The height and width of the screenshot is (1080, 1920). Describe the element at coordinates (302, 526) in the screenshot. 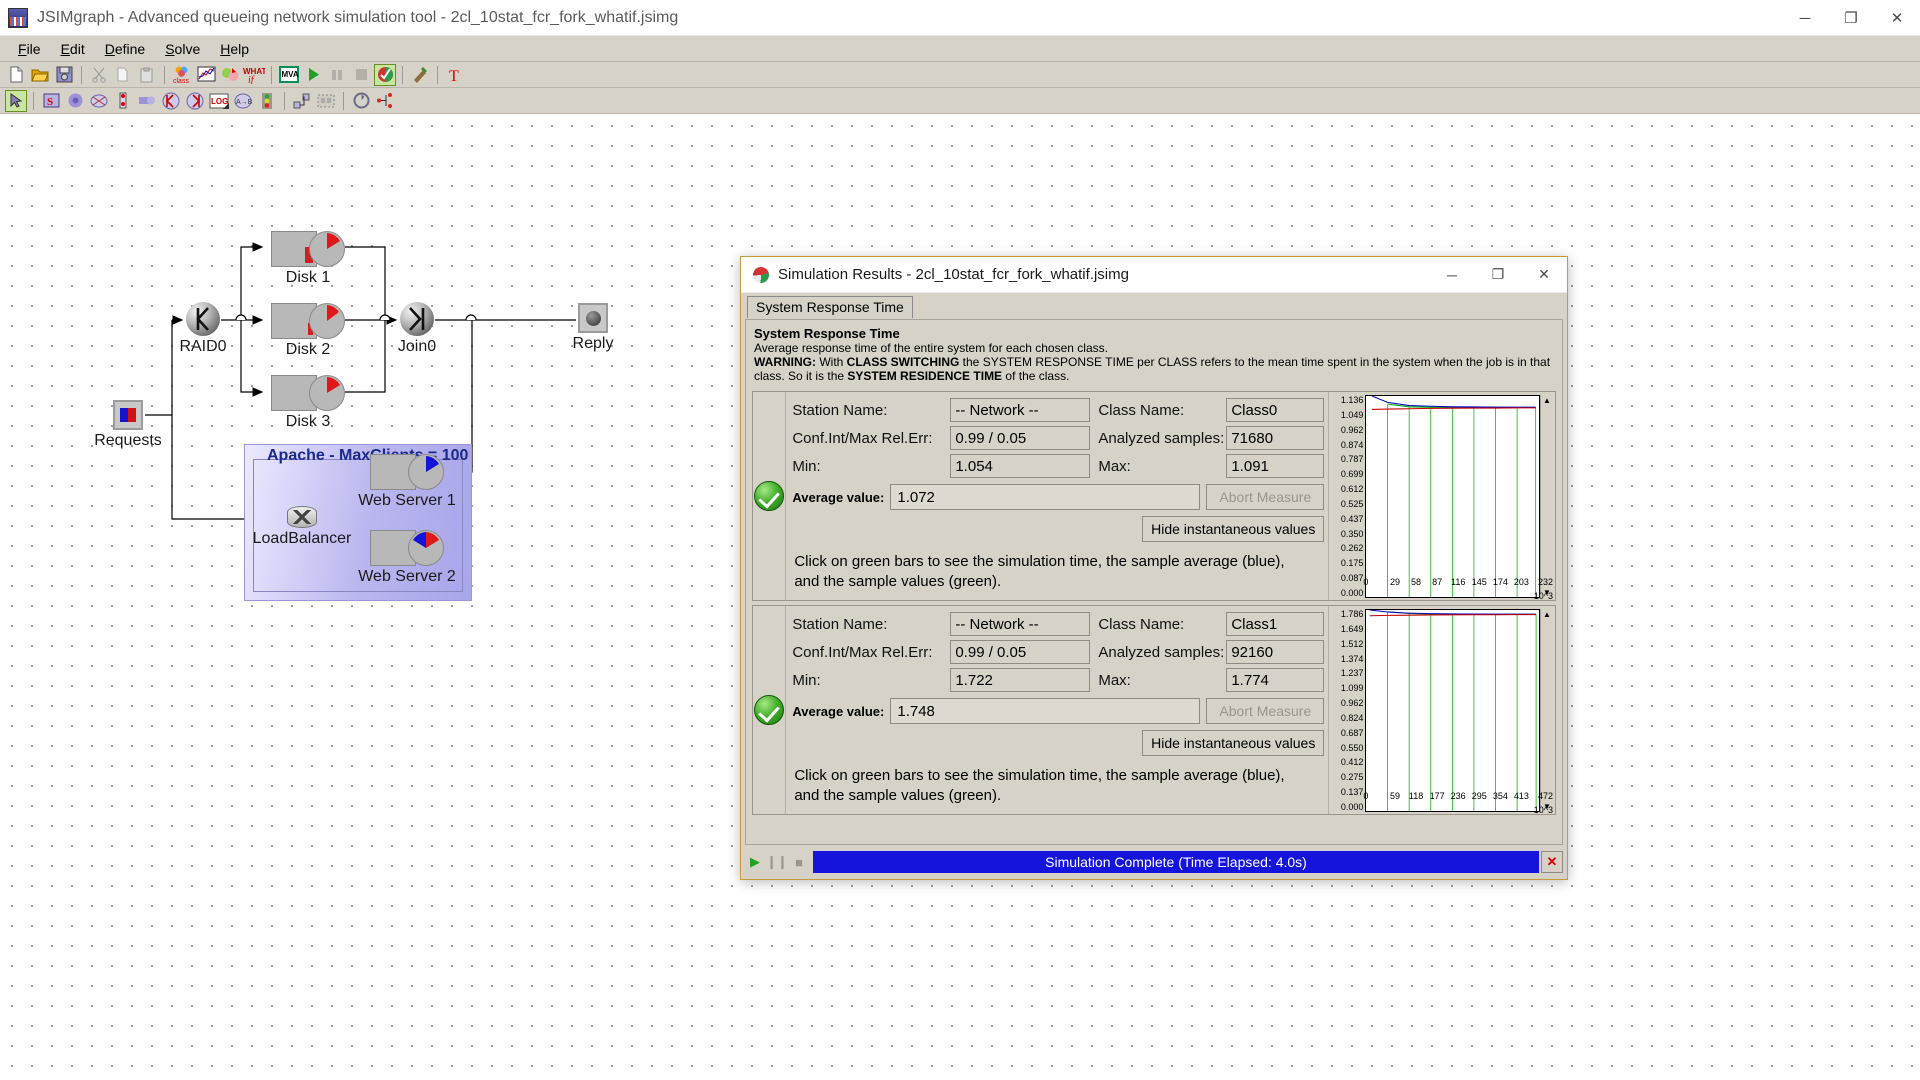

I see `station-loadbalancer: LoadBalancer` at that location.